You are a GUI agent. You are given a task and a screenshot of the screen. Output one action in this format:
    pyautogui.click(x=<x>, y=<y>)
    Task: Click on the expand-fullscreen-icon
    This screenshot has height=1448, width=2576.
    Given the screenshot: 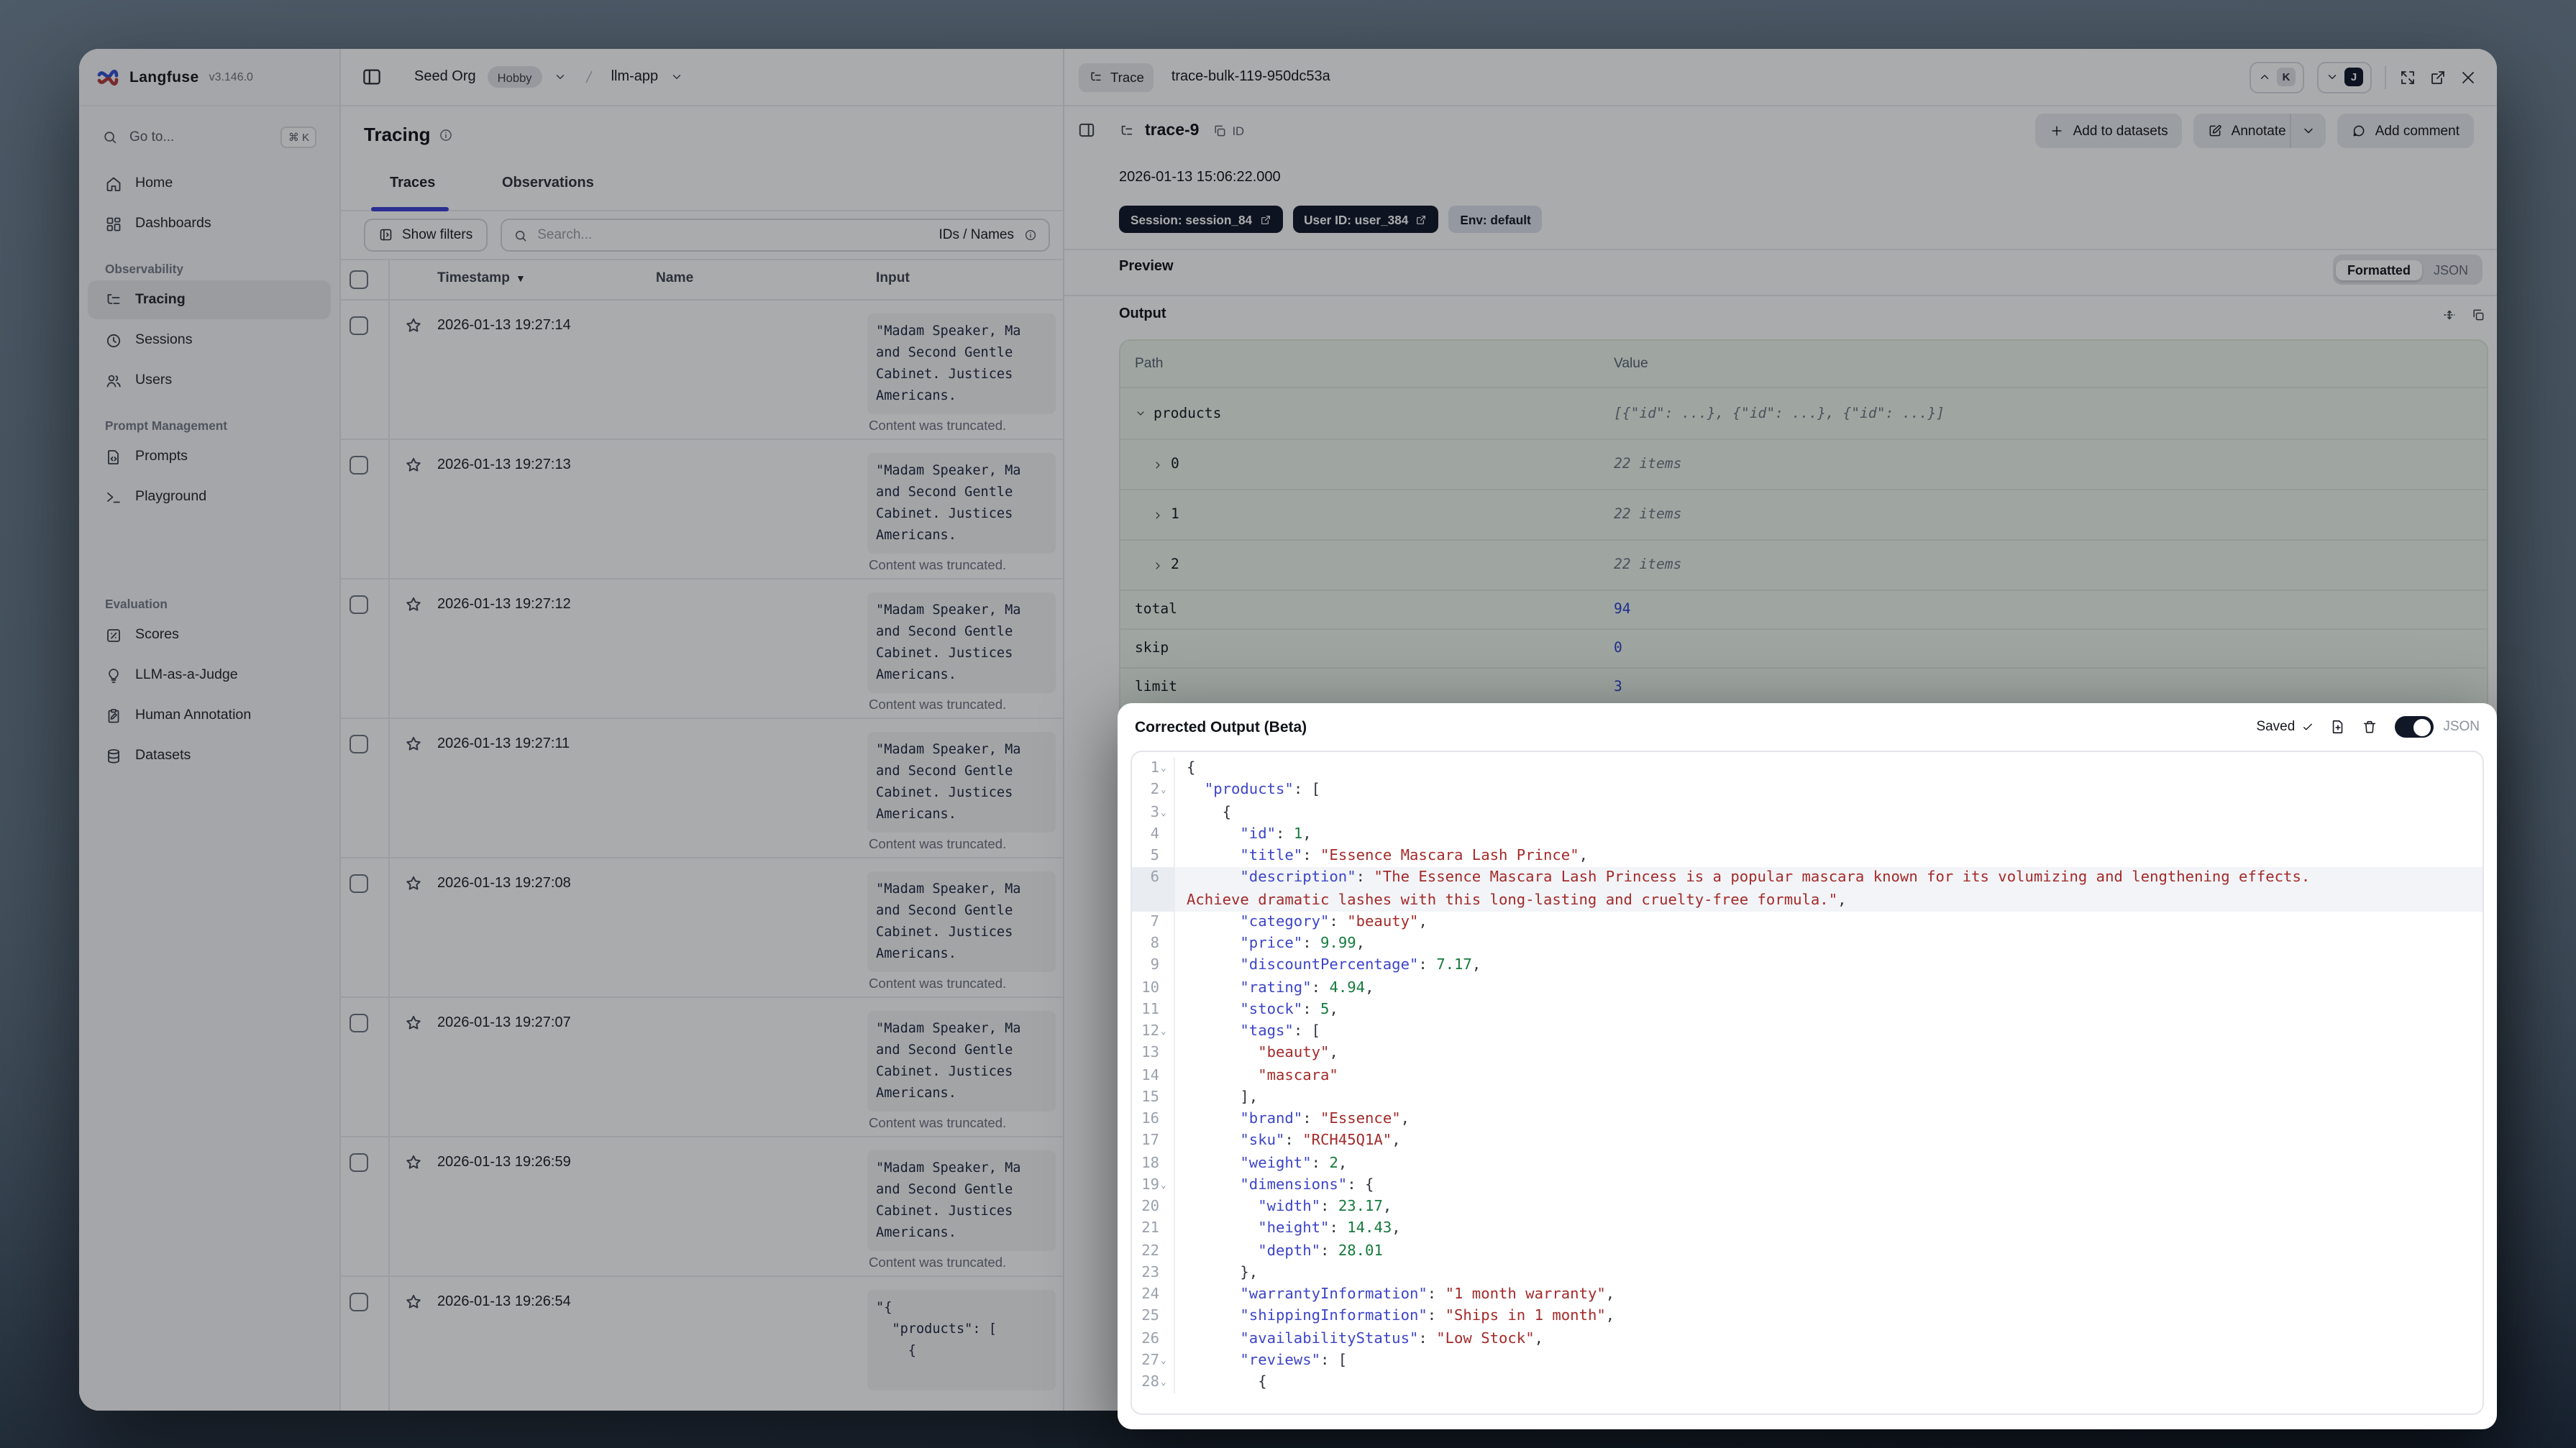 What is the action you would take?
    pyautogui.click(x=2407, y=77)
    